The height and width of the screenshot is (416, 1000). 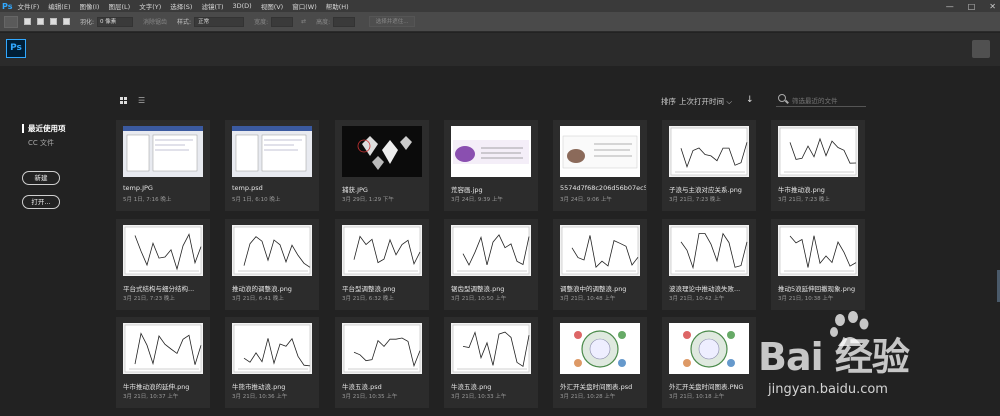 What do you see at coordinates (588, 299) in the screenshot?
I see `file-date: 3月 21日, 10:48 上午` at bounding box center [588, 299].